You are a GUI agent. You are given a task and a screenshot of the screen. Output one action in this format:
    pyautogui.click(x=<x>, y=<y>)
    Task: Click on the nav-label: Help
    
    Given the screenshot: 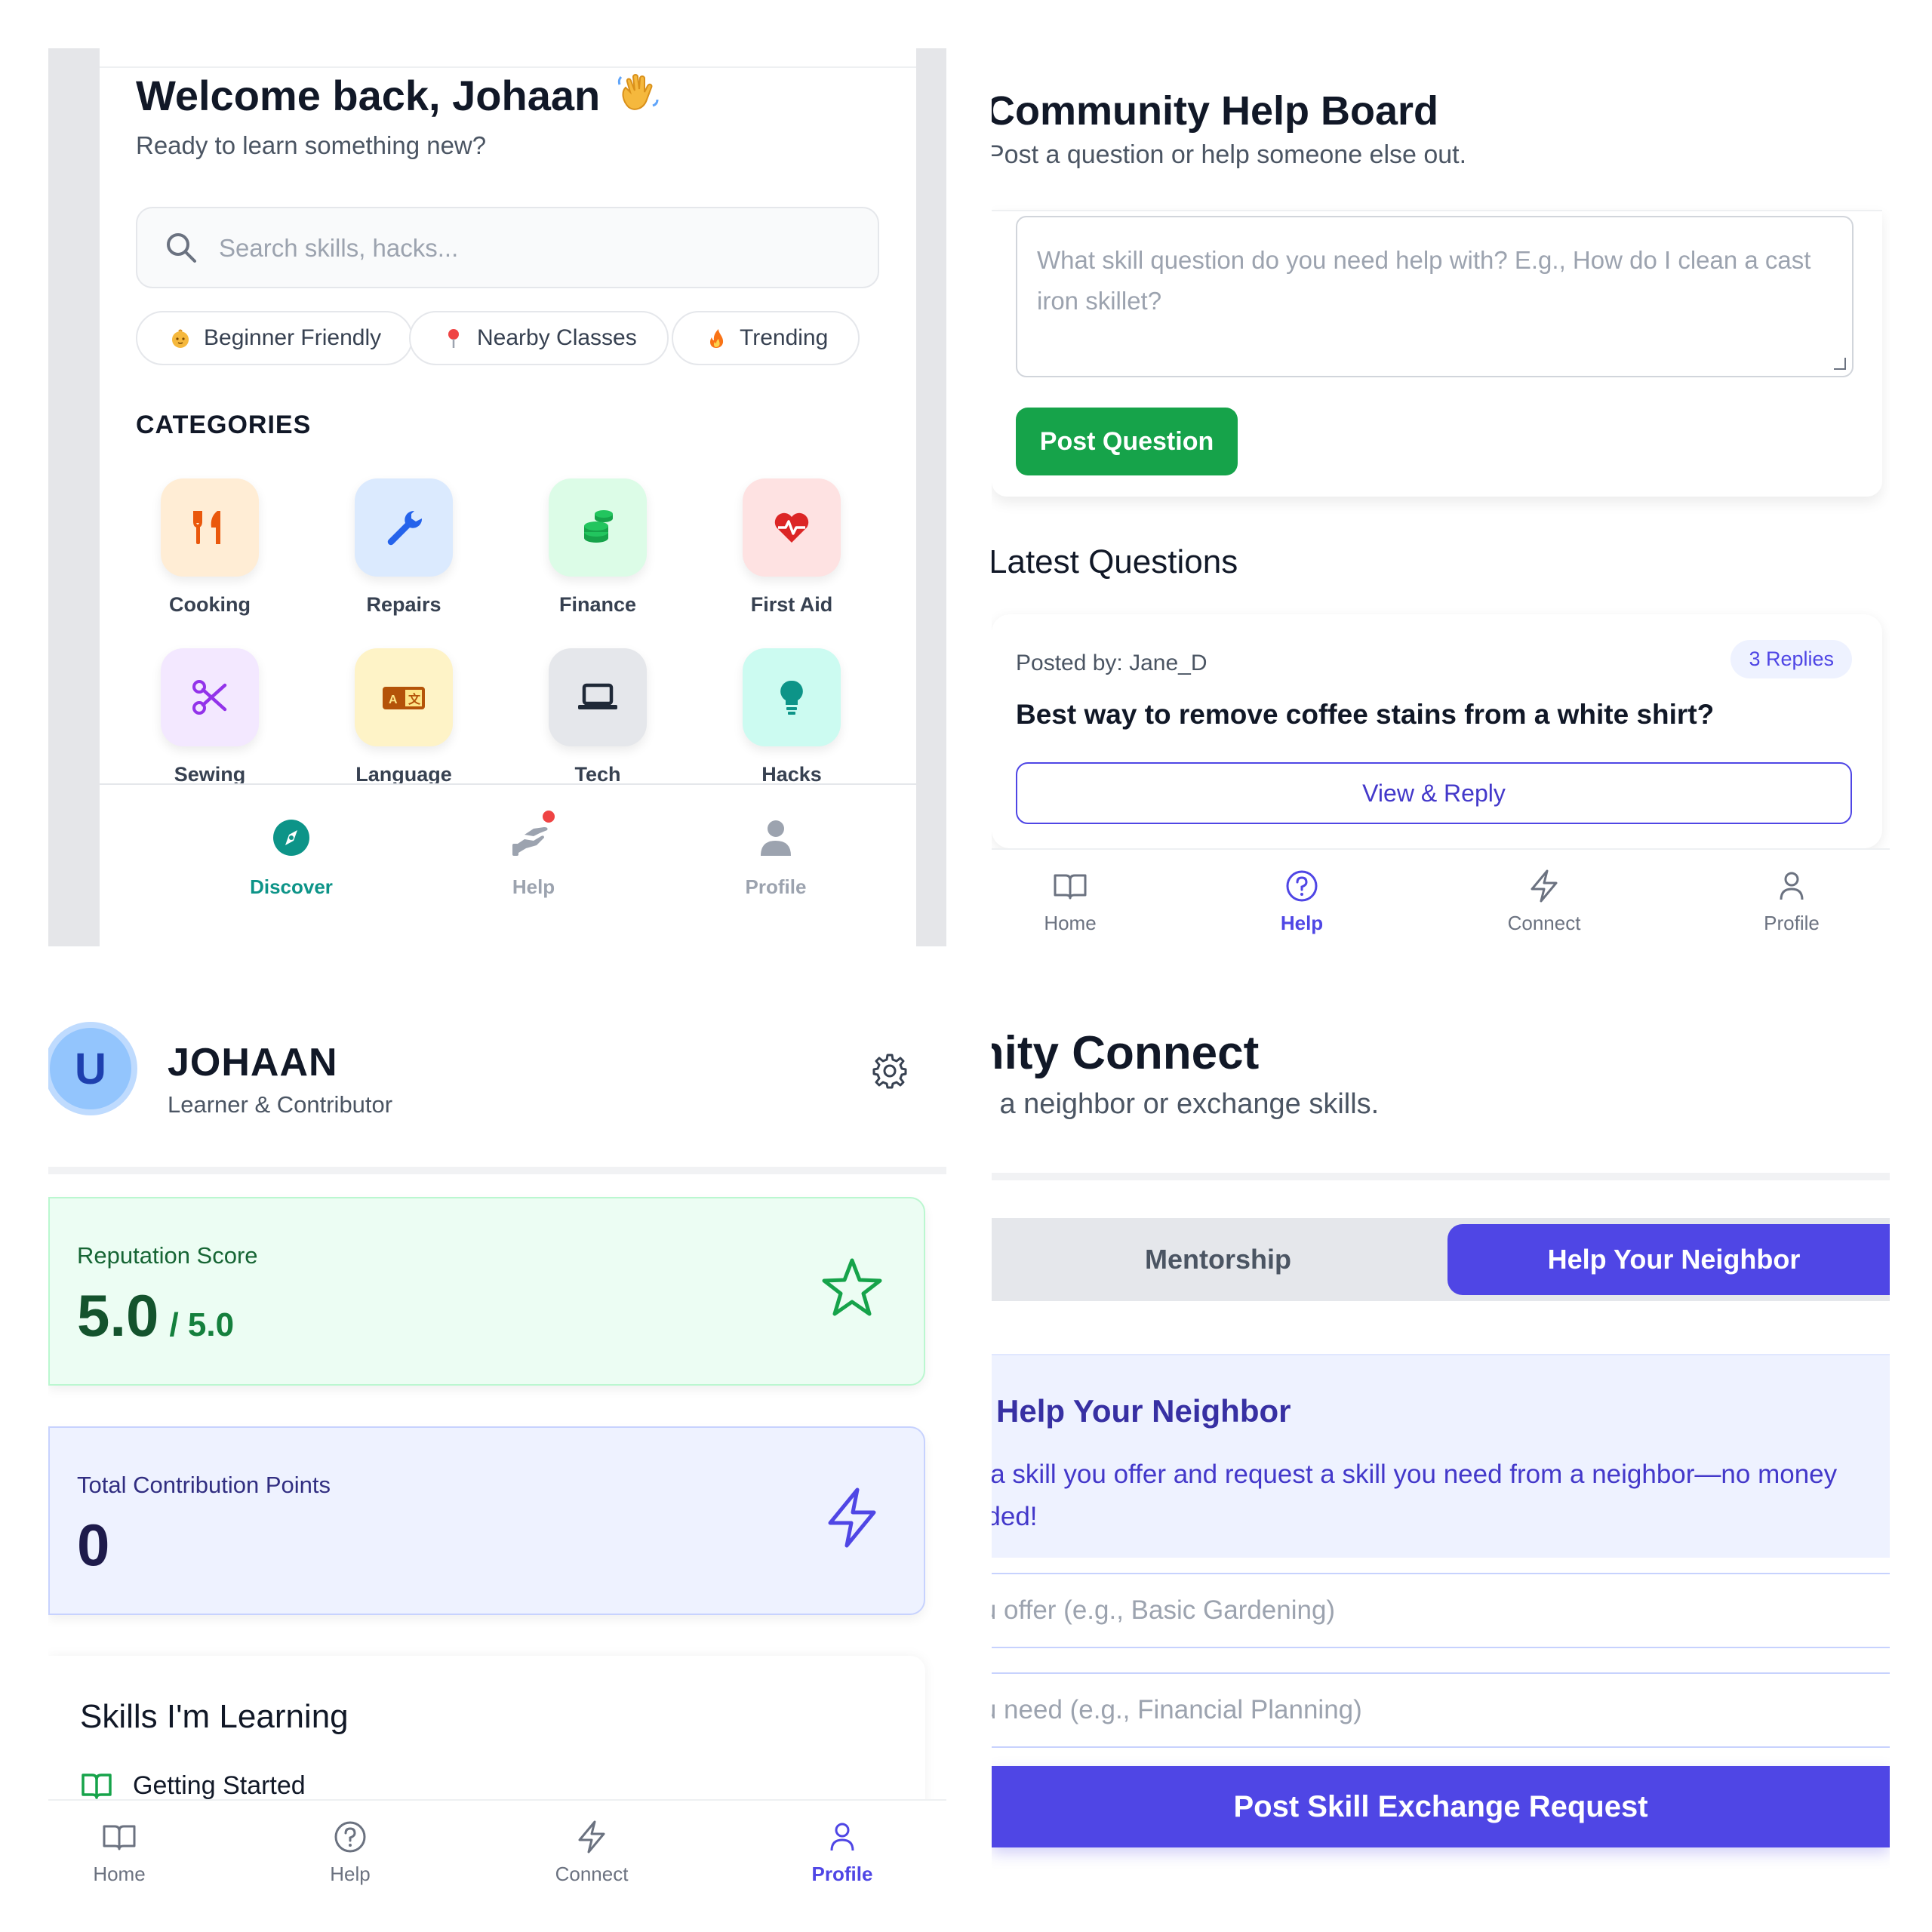 What is the action you would take?
    pyautogui.click(x=350, y=1874)
    